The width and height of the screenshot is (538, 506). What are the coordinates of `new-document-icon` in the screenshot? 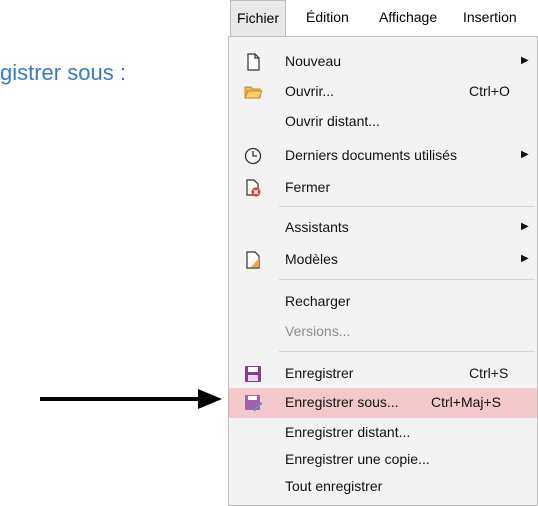 It's located at (253, 62).